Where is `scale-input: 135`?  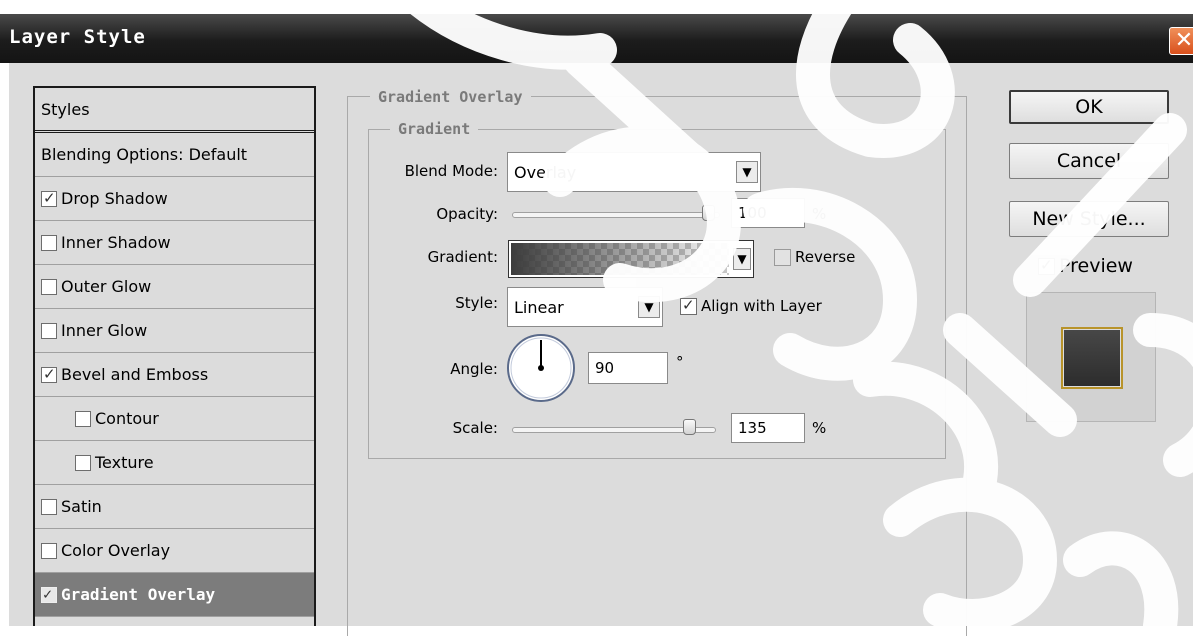 scale-input: 135 is located at coordinates (768, 428).